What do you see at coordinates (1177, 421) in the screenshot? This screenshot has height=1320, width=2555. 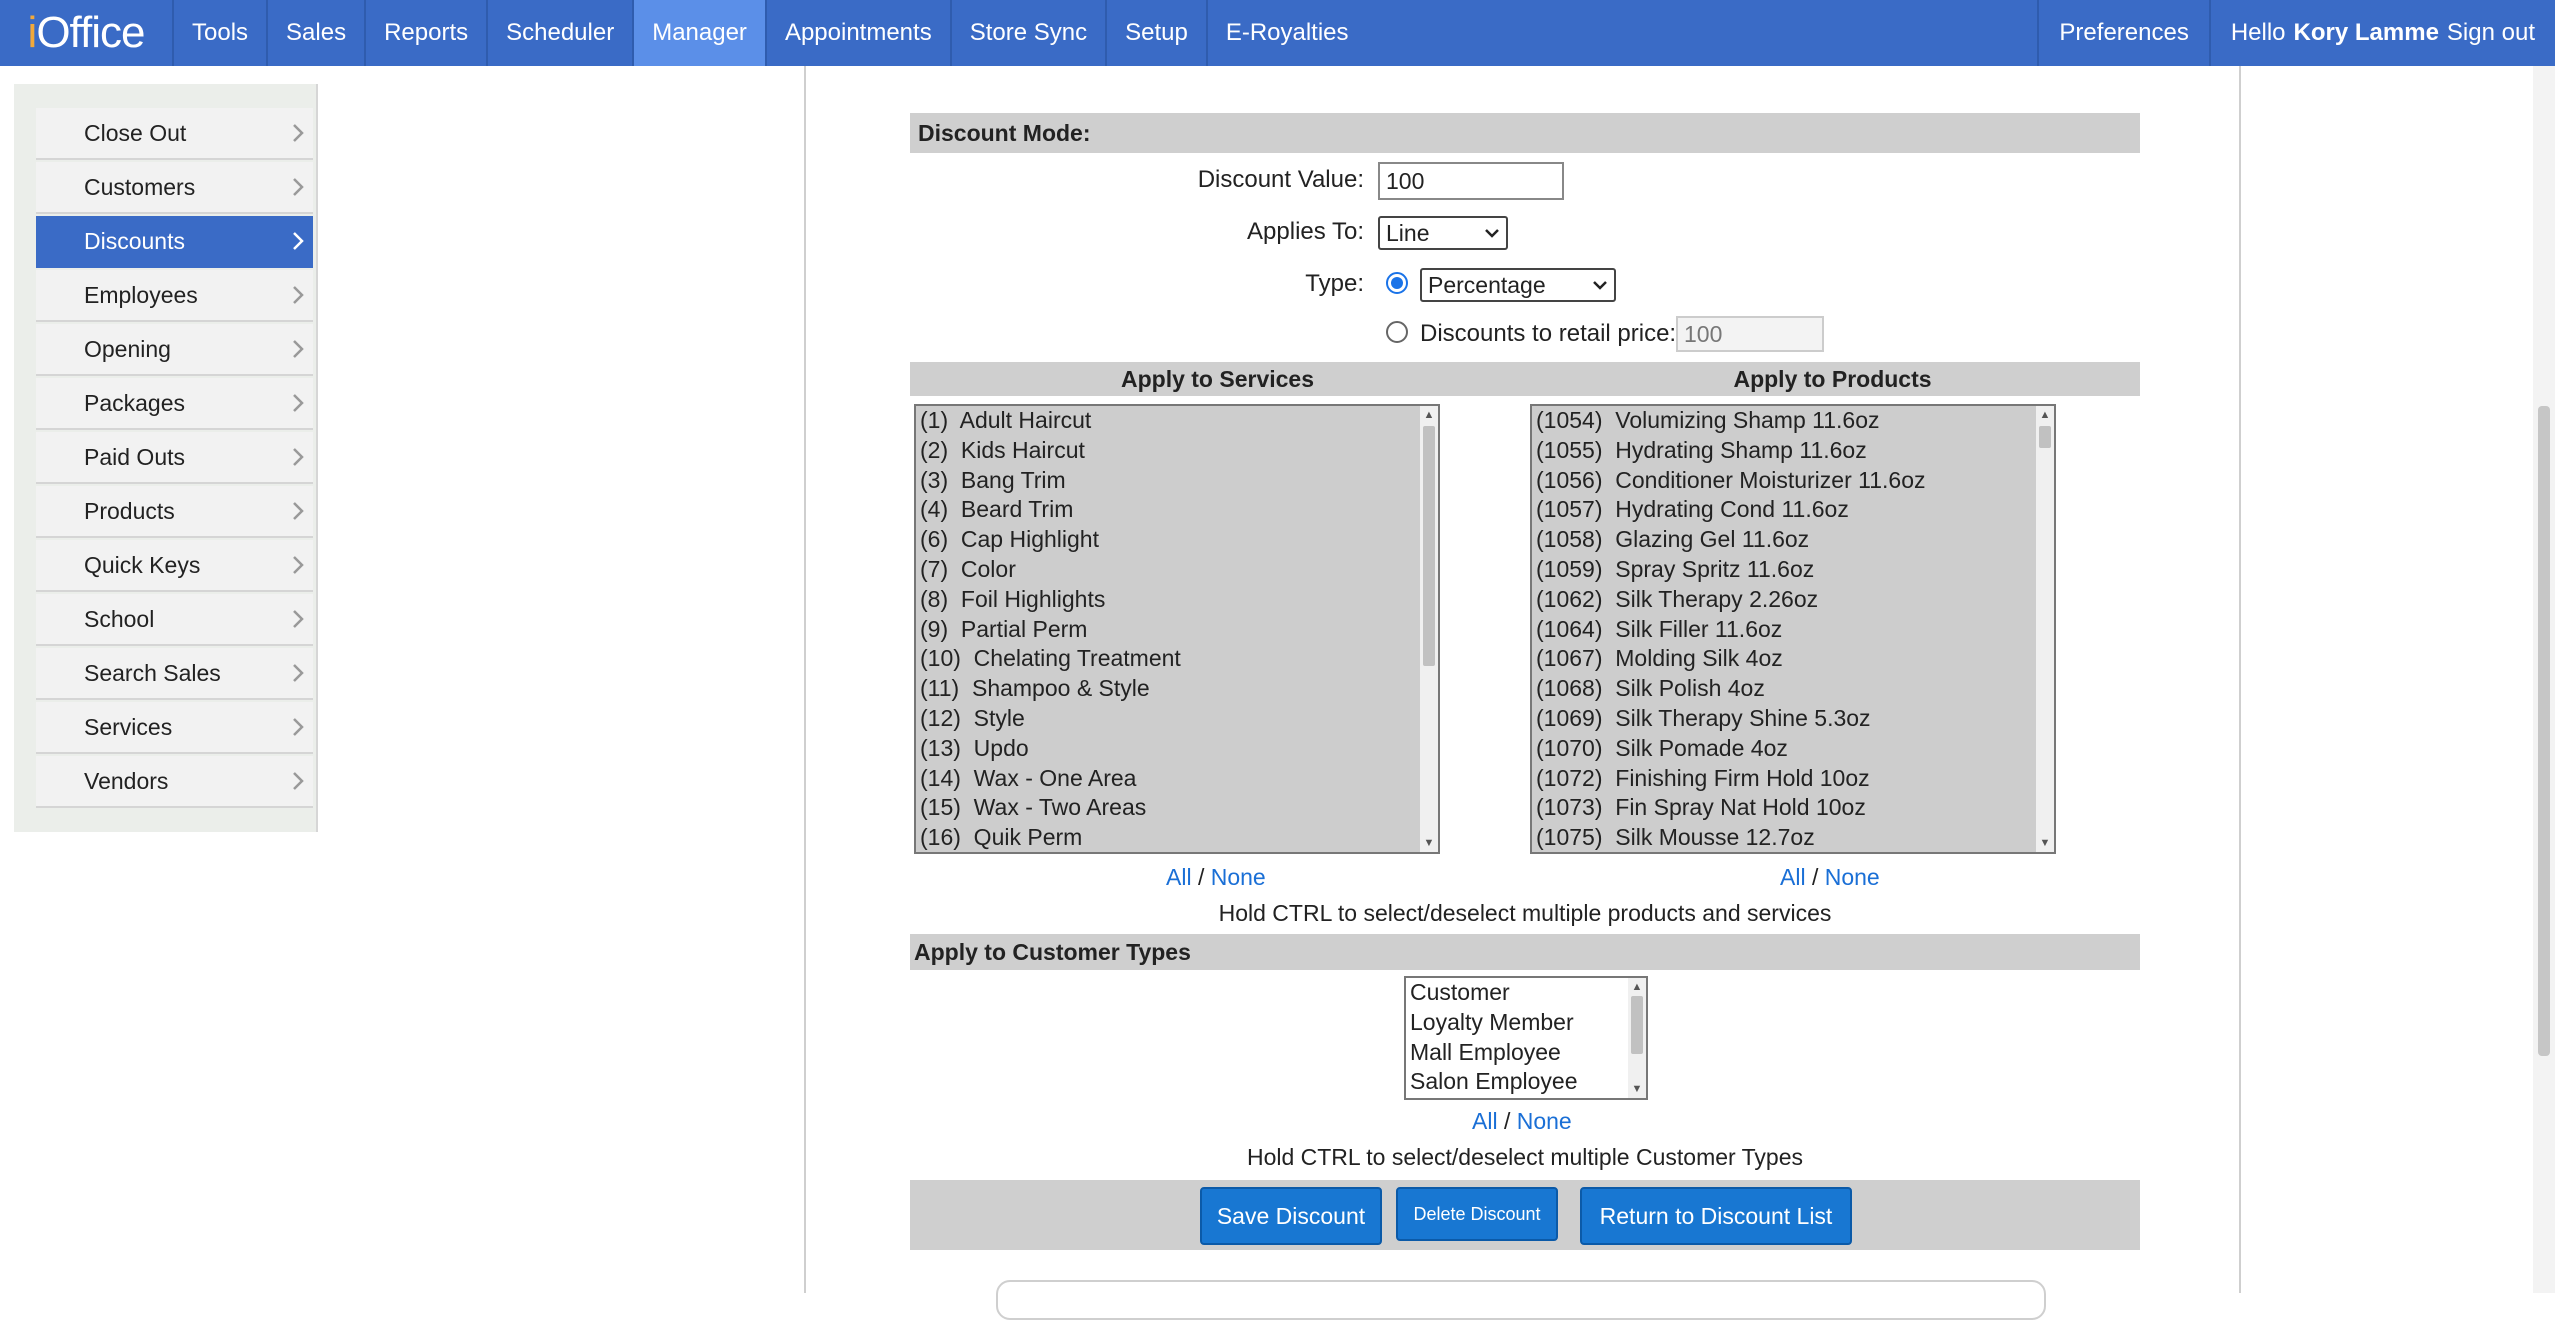 I see `service-option: (1) Adult Haircut` at bounding box center [1177, 421].